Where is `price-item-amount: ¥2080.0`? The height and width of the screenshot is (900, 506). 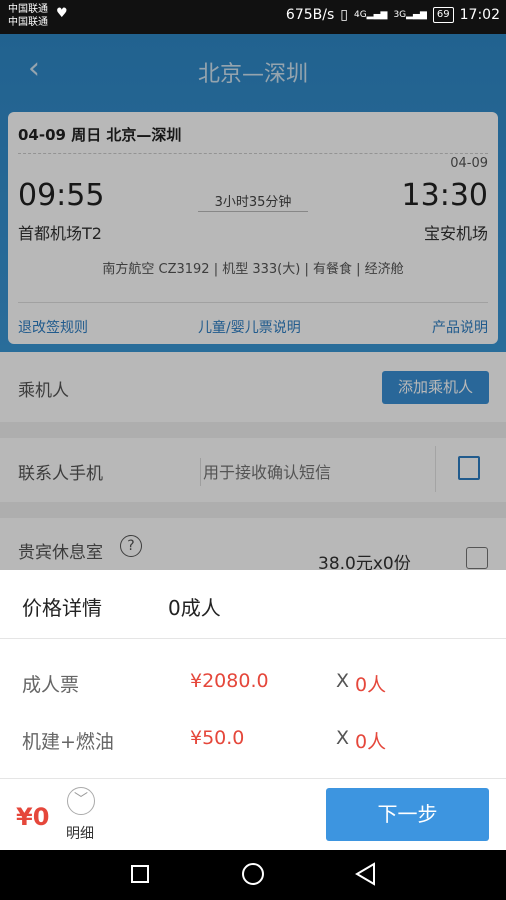 price-item-amount: ¥2080.0 is located at coordinates (229, 681).